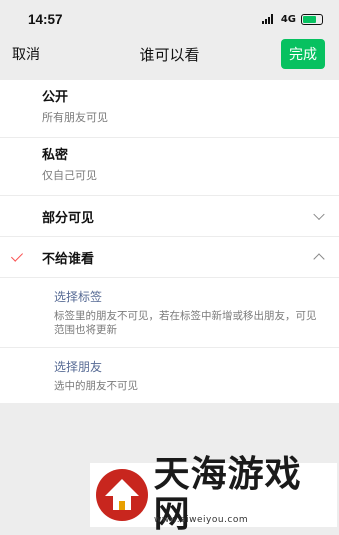 This screenshot has height=535, width=339. What do you see at coordinates (26, 54) in the screenshot?
I see `cancel-button: 取消` at bounding box center [26, 54].